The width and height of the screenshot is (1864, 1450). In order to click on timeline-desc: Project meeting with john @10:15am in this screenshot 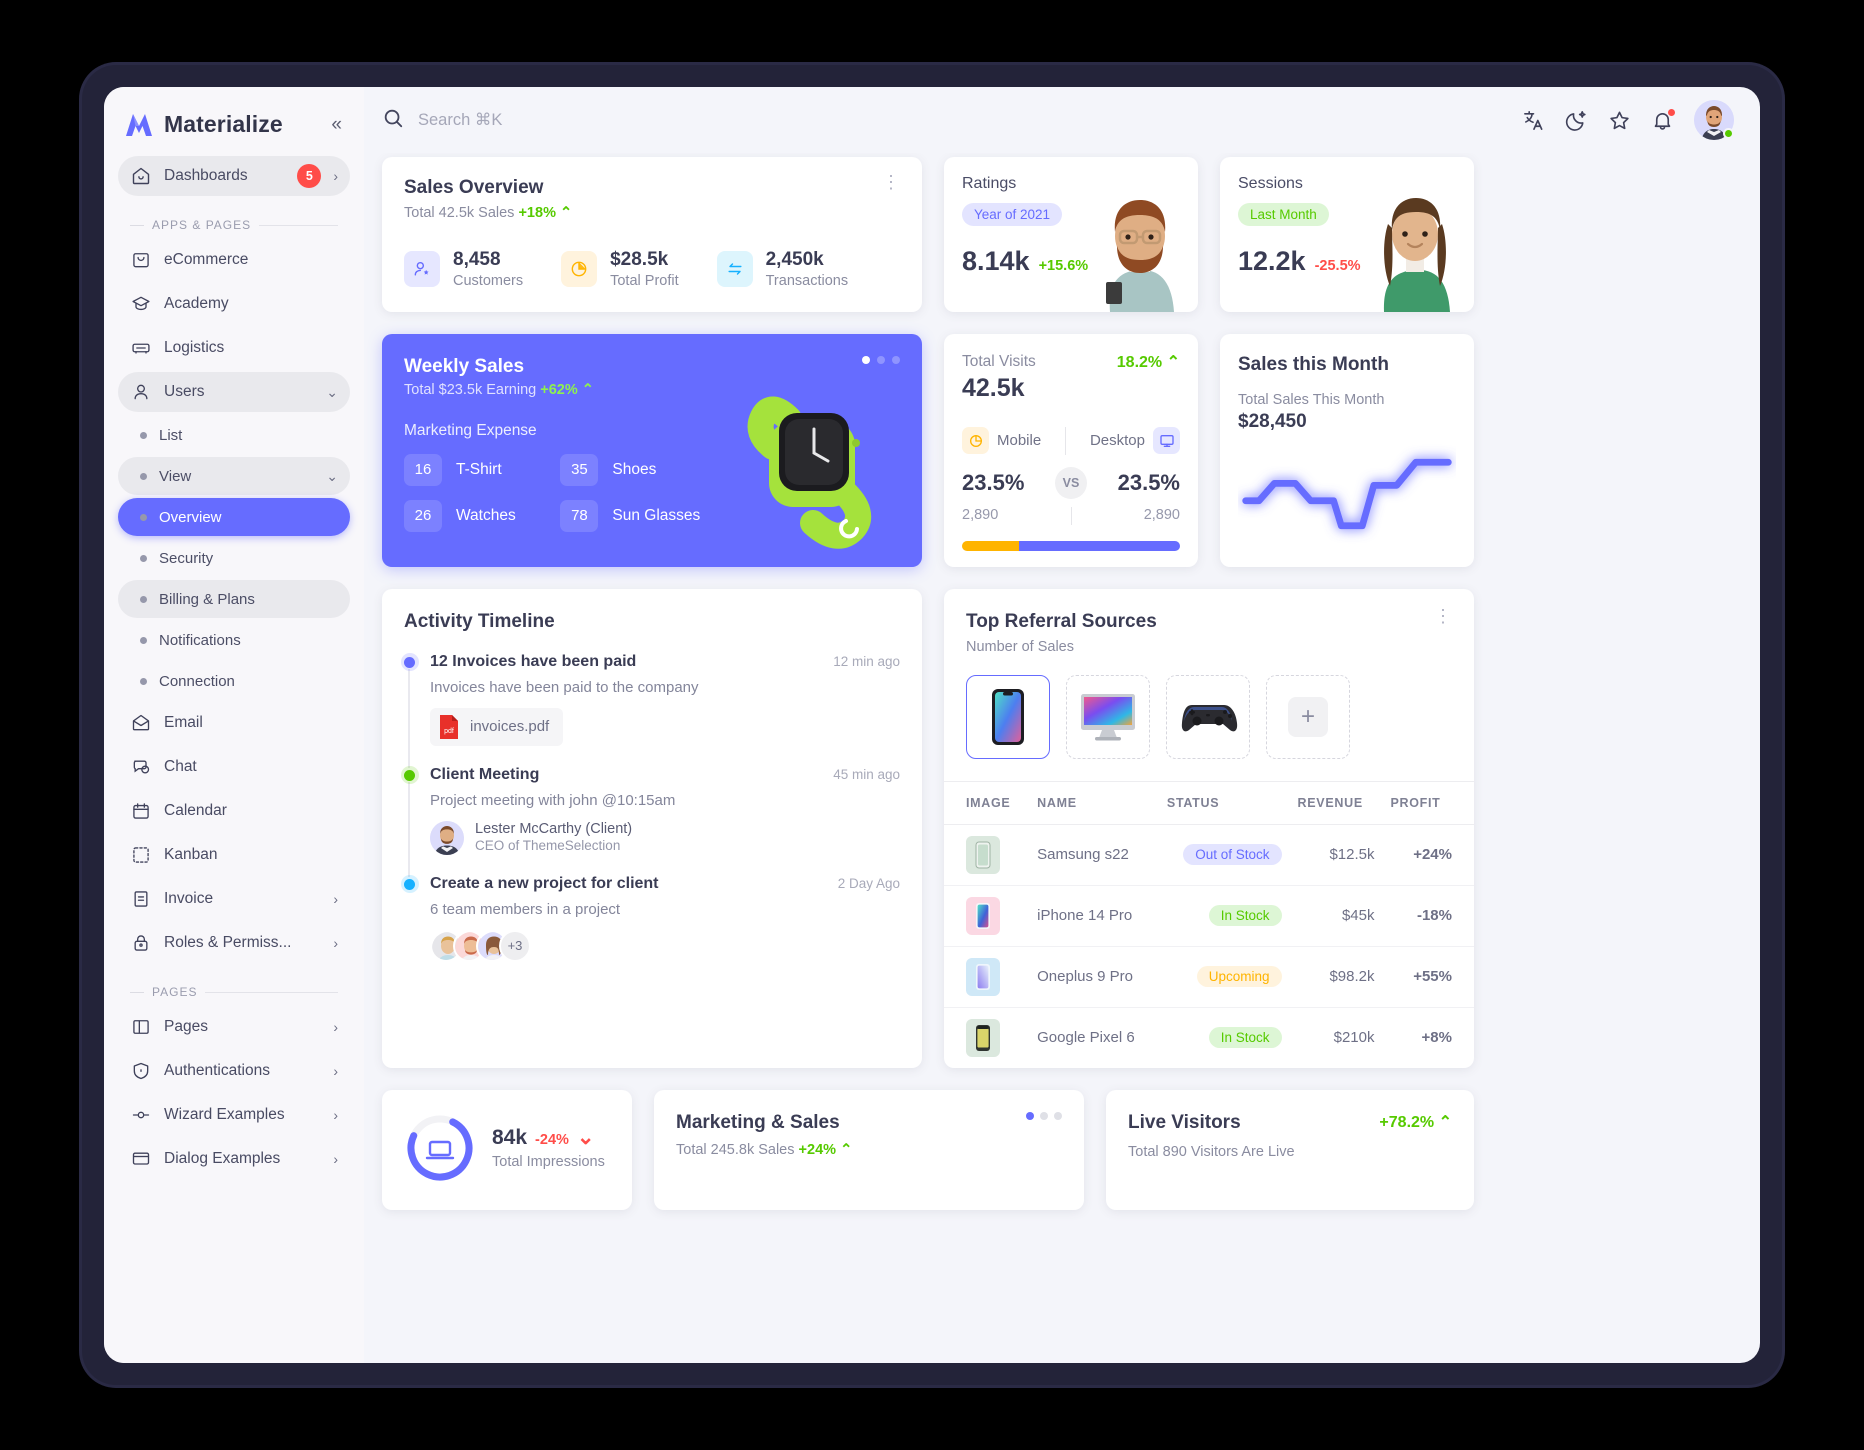, I will do `click(553, 800)`.